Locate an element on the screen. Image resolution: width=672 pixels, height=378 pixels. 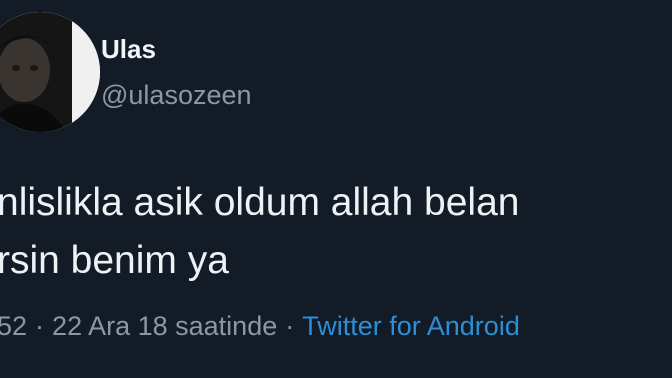
profile-photo-icon is located at coordinates (50, 72).